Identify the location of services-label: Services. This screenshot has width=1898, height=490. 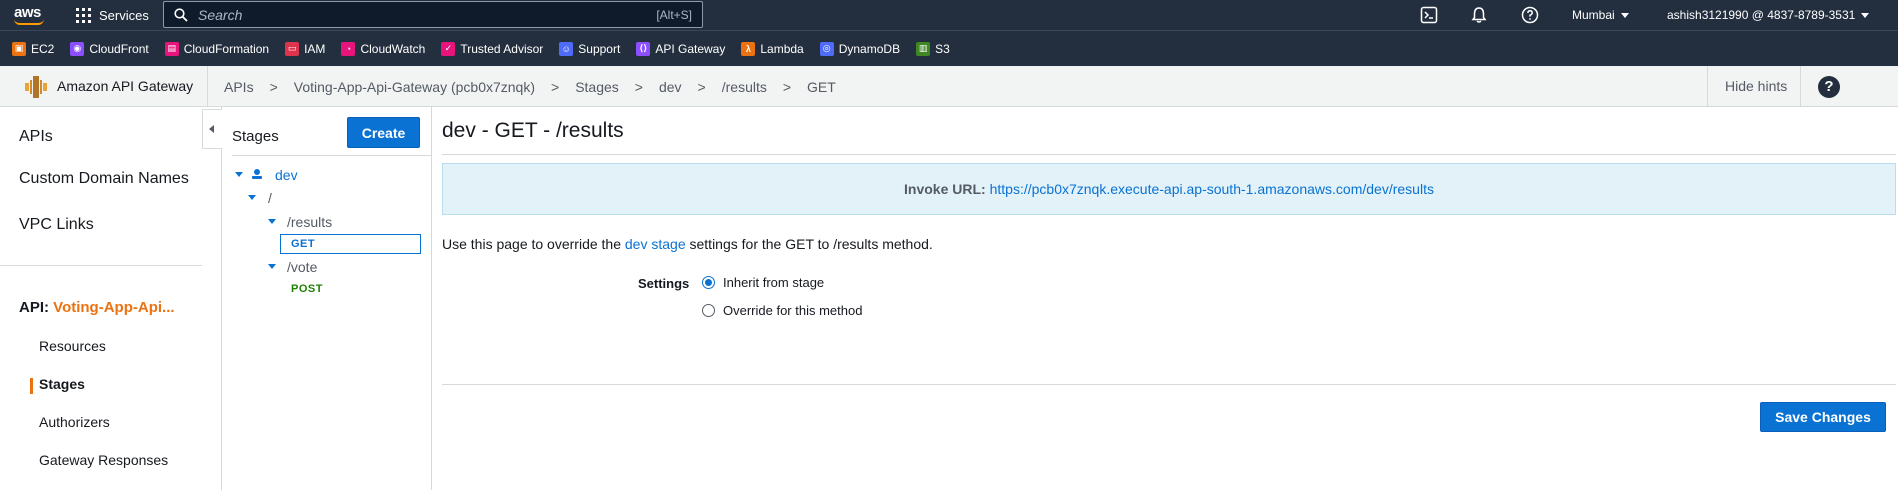
(124, 15).